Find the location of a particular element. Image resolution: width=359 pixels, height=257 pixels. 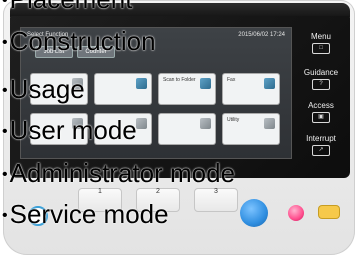

help-icon: ? is located at coordinates (321, 84).